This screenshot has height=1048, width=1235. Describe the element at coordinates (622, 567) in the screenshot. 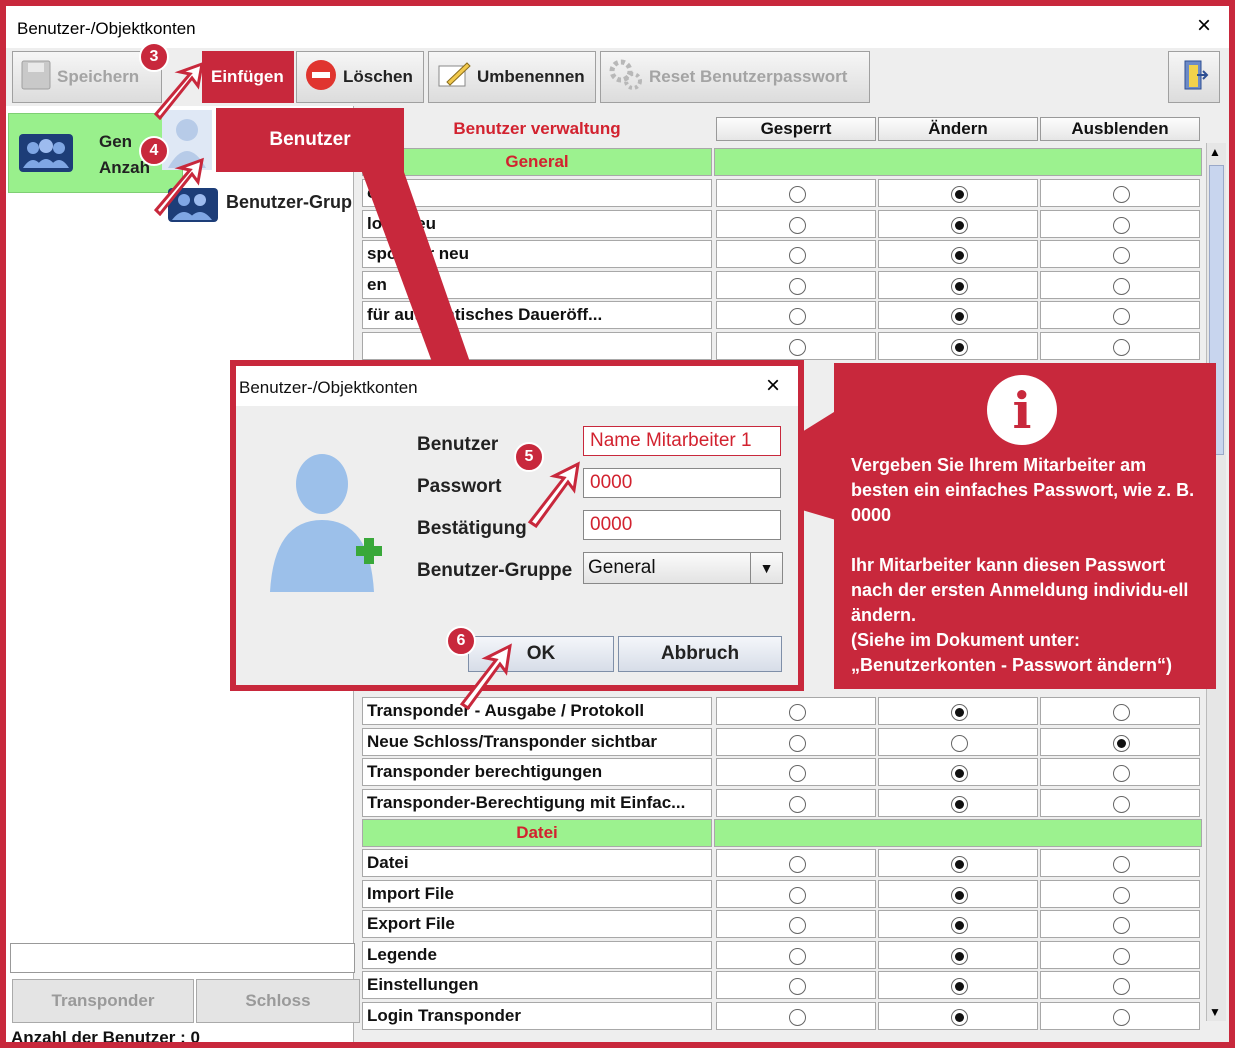

I see `user-group-value: General` at that location.